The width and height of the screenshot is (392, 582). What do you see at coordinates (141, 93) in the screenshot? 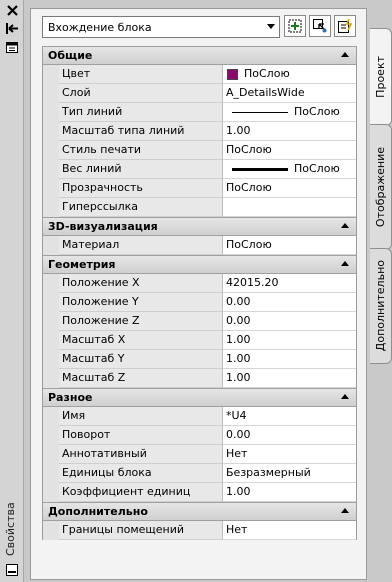
I see `property-name: Слой` at bounding box center [141, 93].